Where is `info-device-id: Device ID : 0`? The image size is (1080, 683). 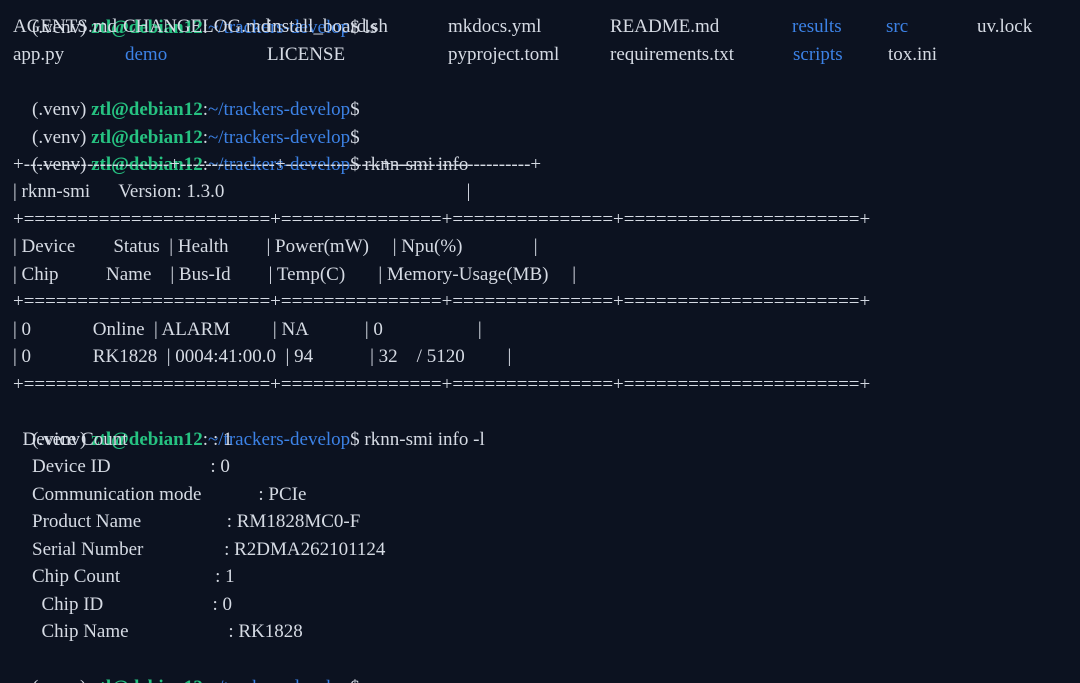 info-device-id: Device ID : 0 is located at coordinates (121, 466).